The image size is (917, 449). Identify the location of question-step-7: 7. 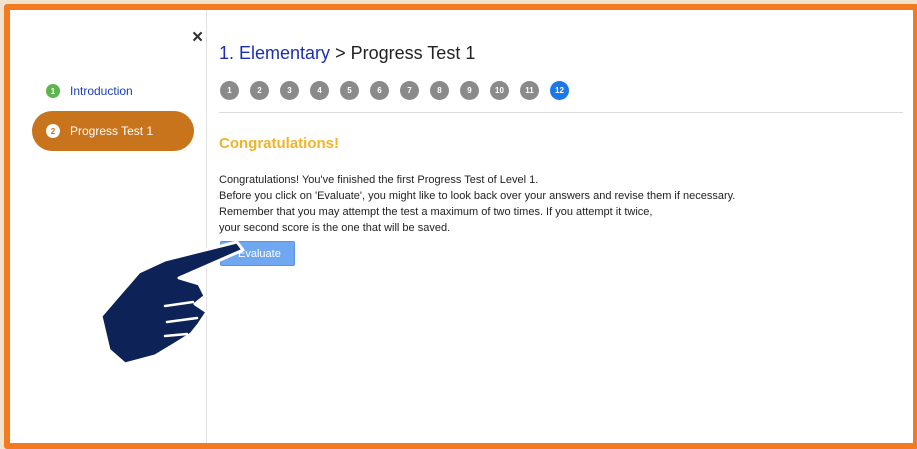
(409, 90).